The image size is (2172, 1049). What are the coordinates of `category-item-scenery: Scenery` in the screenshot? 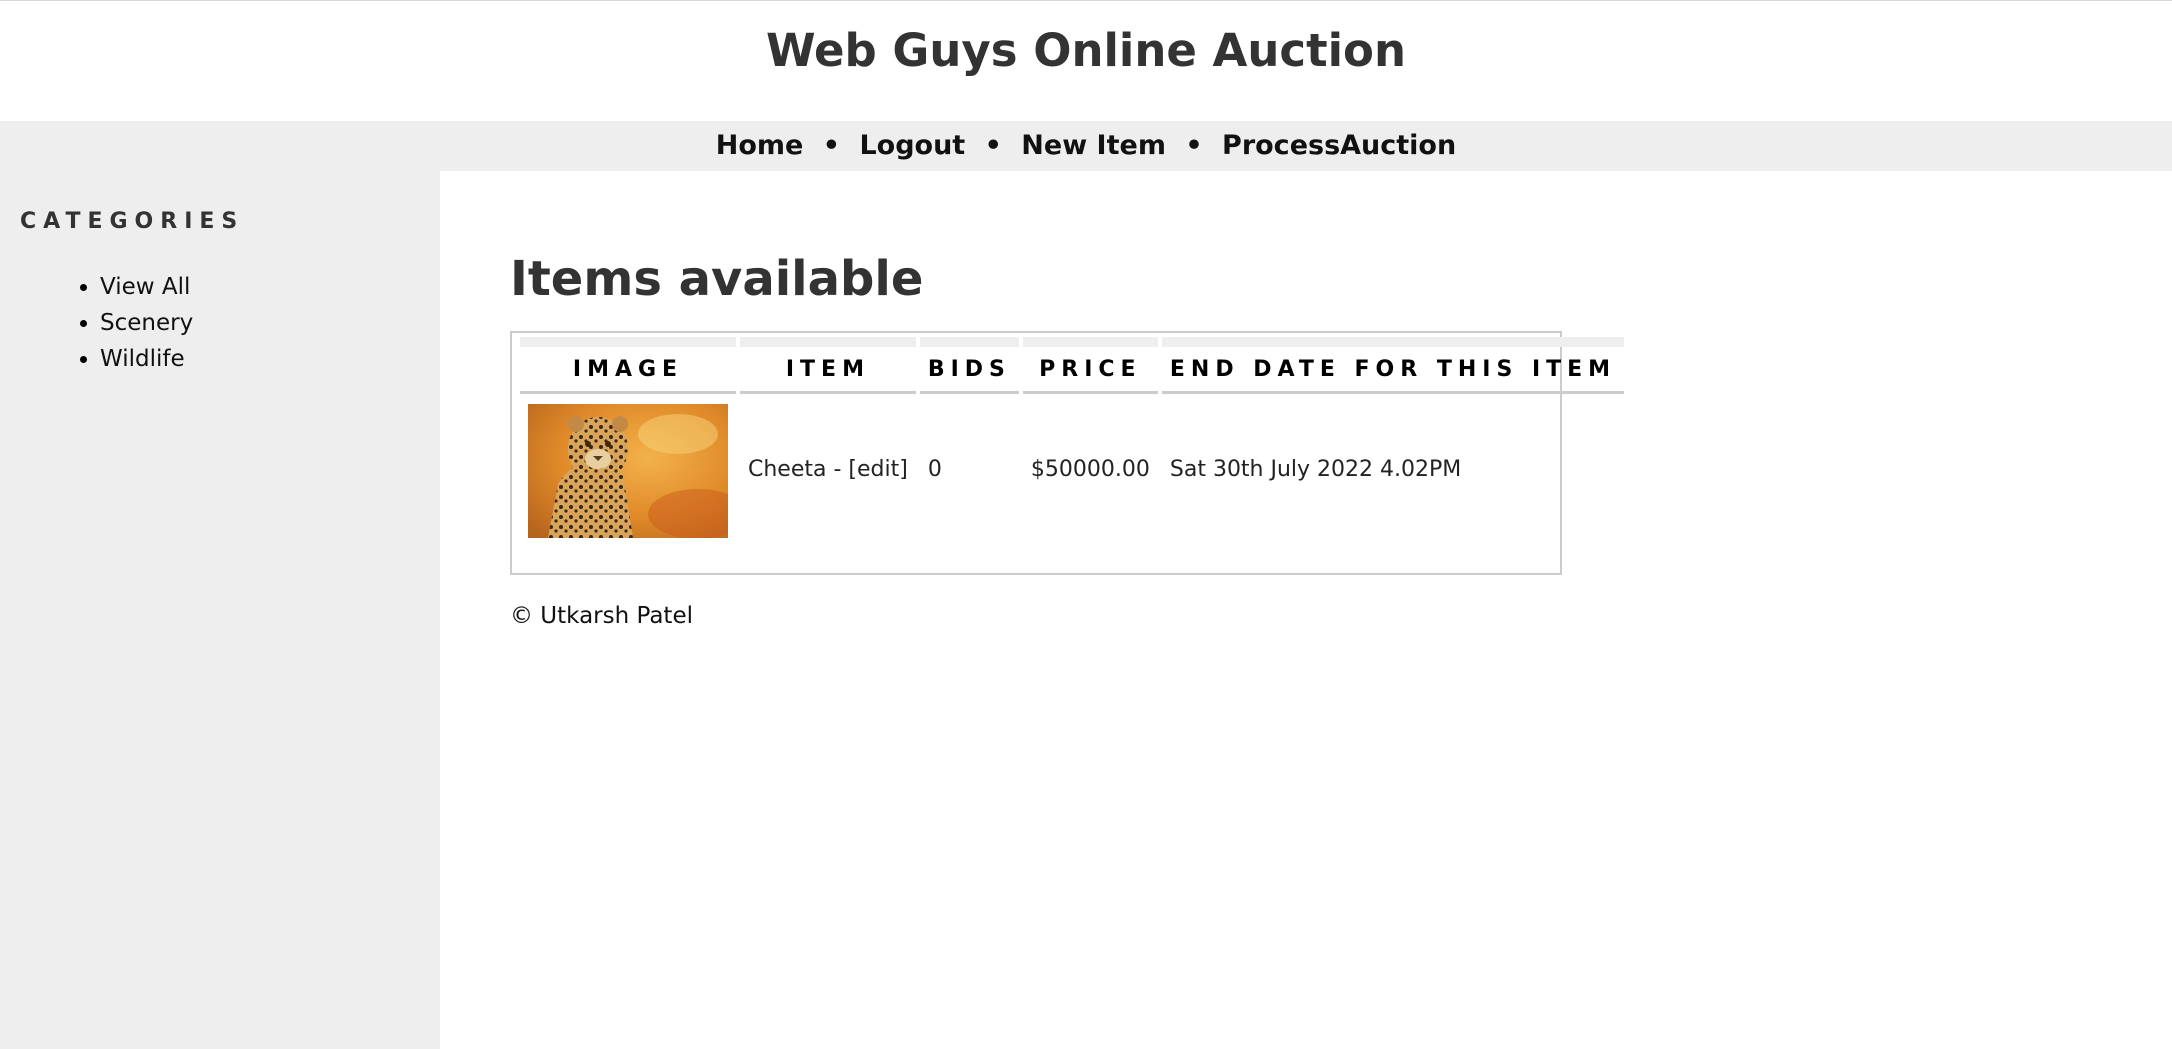 It's located at (146, 323).